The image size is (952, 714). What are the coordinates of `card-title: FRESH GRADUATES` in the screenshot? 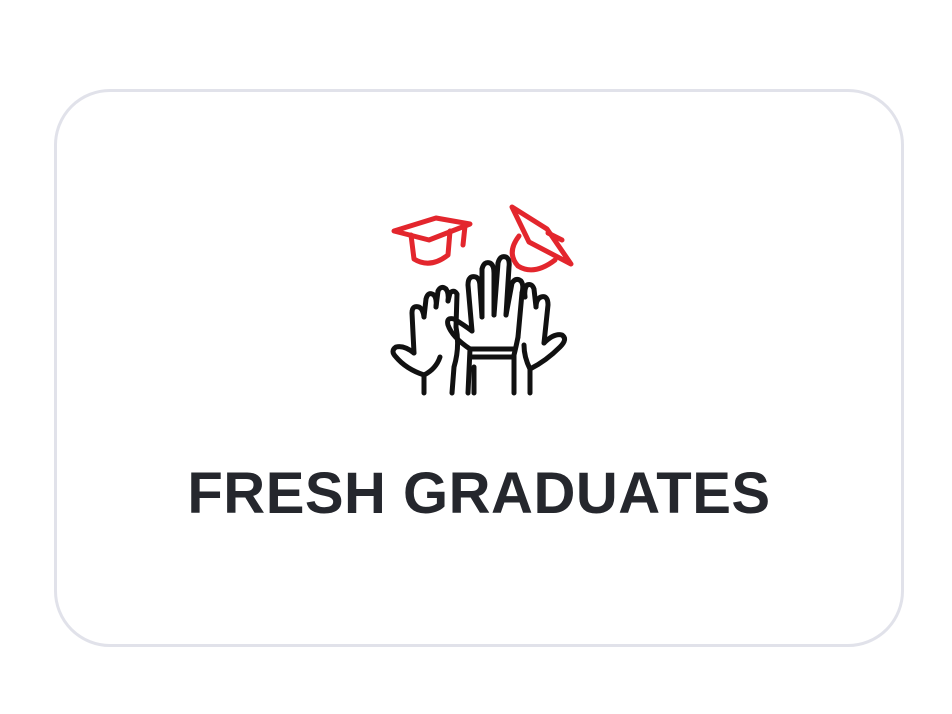 It's located at (479, 493).